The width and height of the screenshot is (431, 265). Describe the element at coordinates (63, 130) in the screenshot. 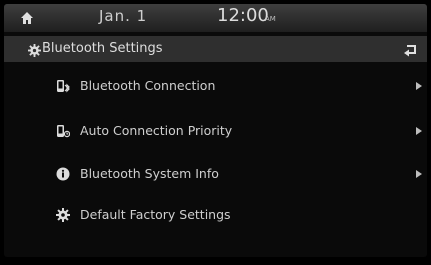

I see `auto-connect-icon` at that location.